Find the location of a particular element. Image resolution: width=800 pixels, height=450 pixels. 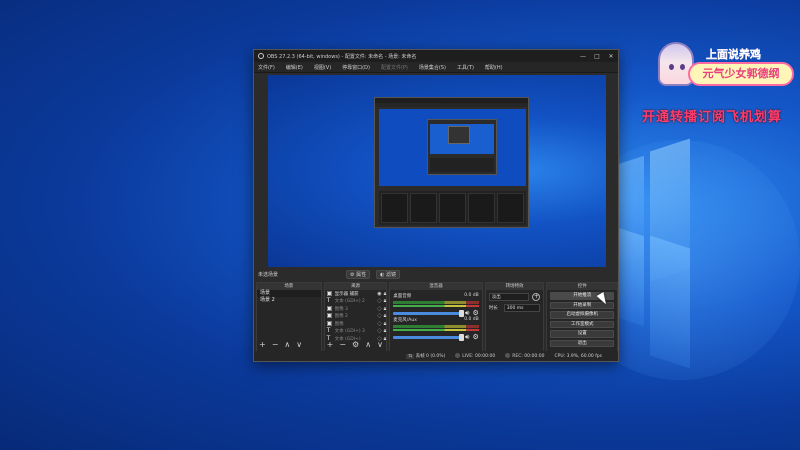

source-item: ▣ 显示器 捕获 ◉ 🔒︎ is located at coordinates (356, 294).